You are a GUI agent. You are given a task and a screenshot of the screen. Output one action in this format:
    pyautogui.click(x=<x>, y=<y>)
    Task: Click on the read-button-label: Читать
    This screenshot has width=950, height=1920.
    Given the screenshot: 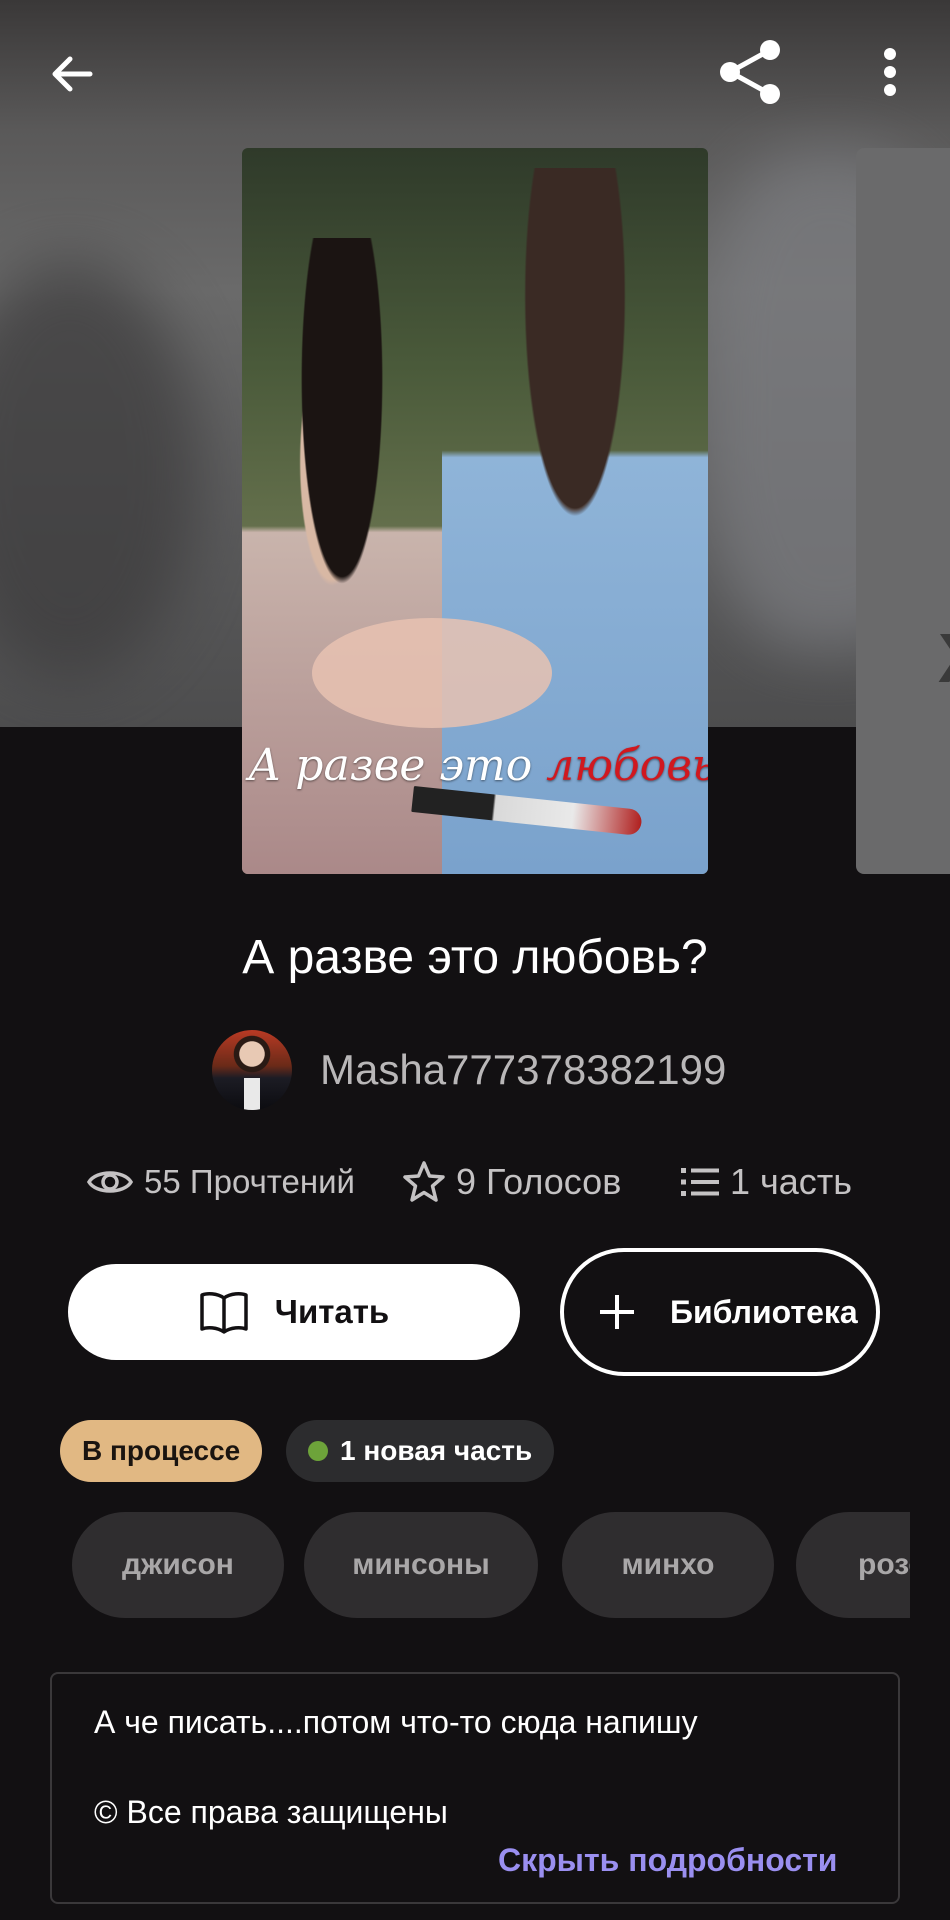 What is the action you would take?
    pyautogui.click(x=332, y=1311)
    